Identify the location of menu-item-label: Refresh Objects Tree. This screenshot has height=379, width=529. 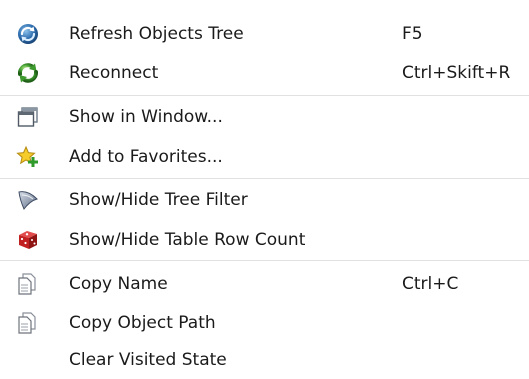
(156, 34).